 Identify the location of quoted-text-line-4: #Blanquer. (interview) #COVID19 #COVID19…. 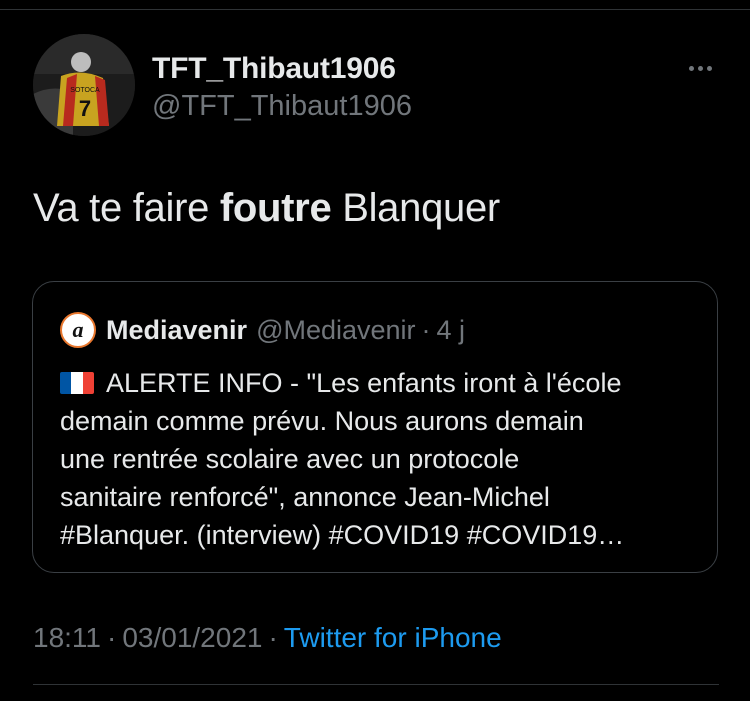
(342, 535).